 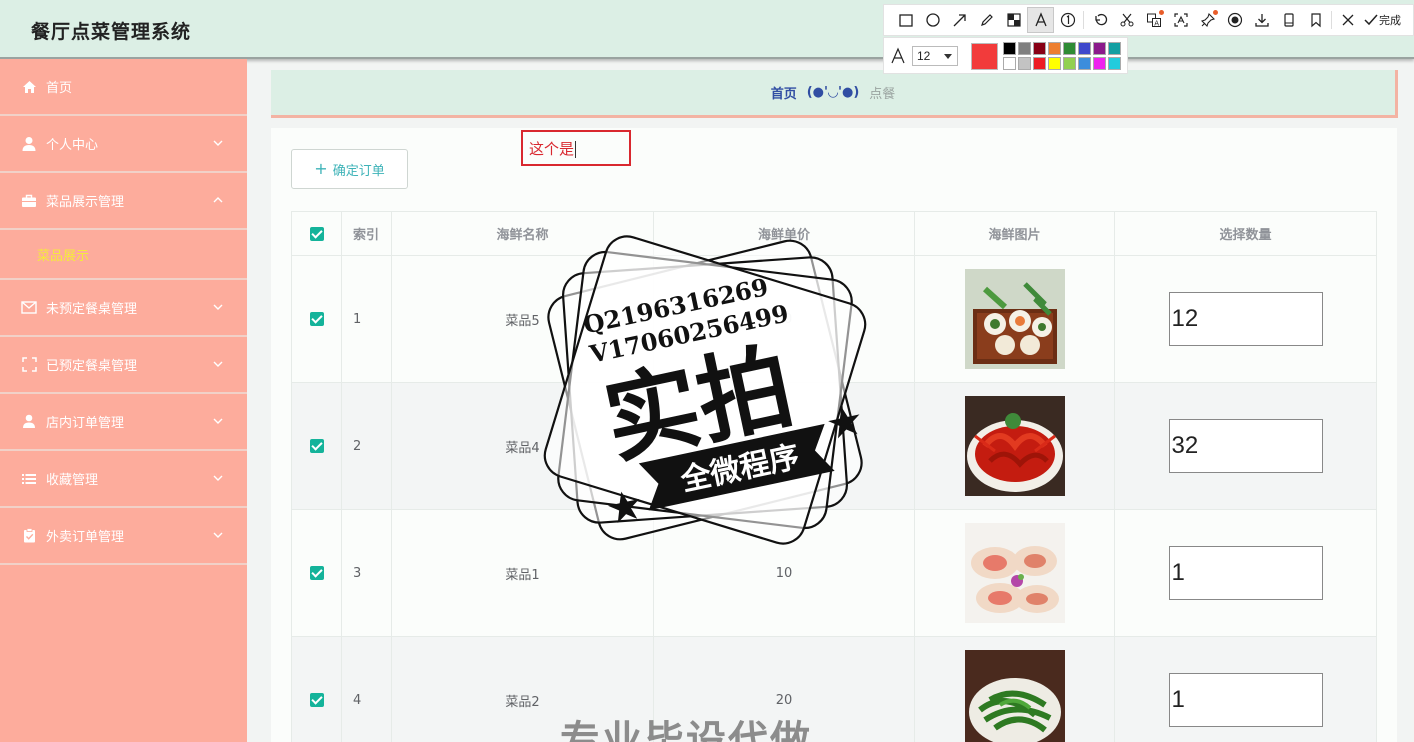 What do you see at coordinates (123, 479) in the screenshot?
I see `sidebar-item-favorites: 收藏管理` at bounding box center [123, 479].